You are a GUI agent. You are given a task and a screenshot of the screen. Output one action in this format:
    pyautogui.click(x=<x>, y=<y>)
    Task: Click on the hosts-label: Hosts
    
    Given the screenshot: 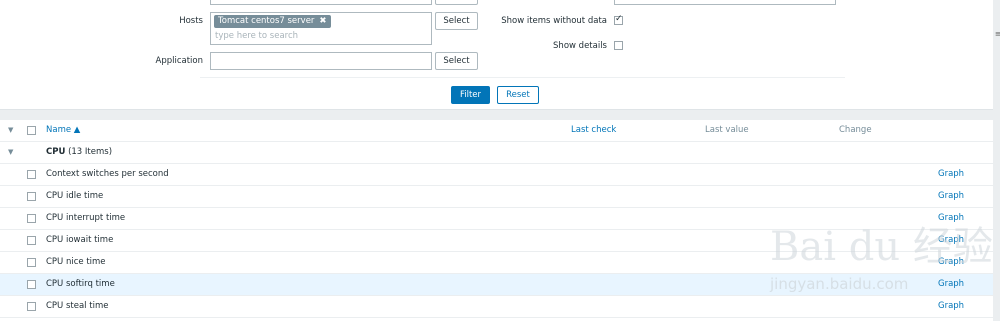 What is the action you would take?
    pyautogui.click(x=191, y=21)
    